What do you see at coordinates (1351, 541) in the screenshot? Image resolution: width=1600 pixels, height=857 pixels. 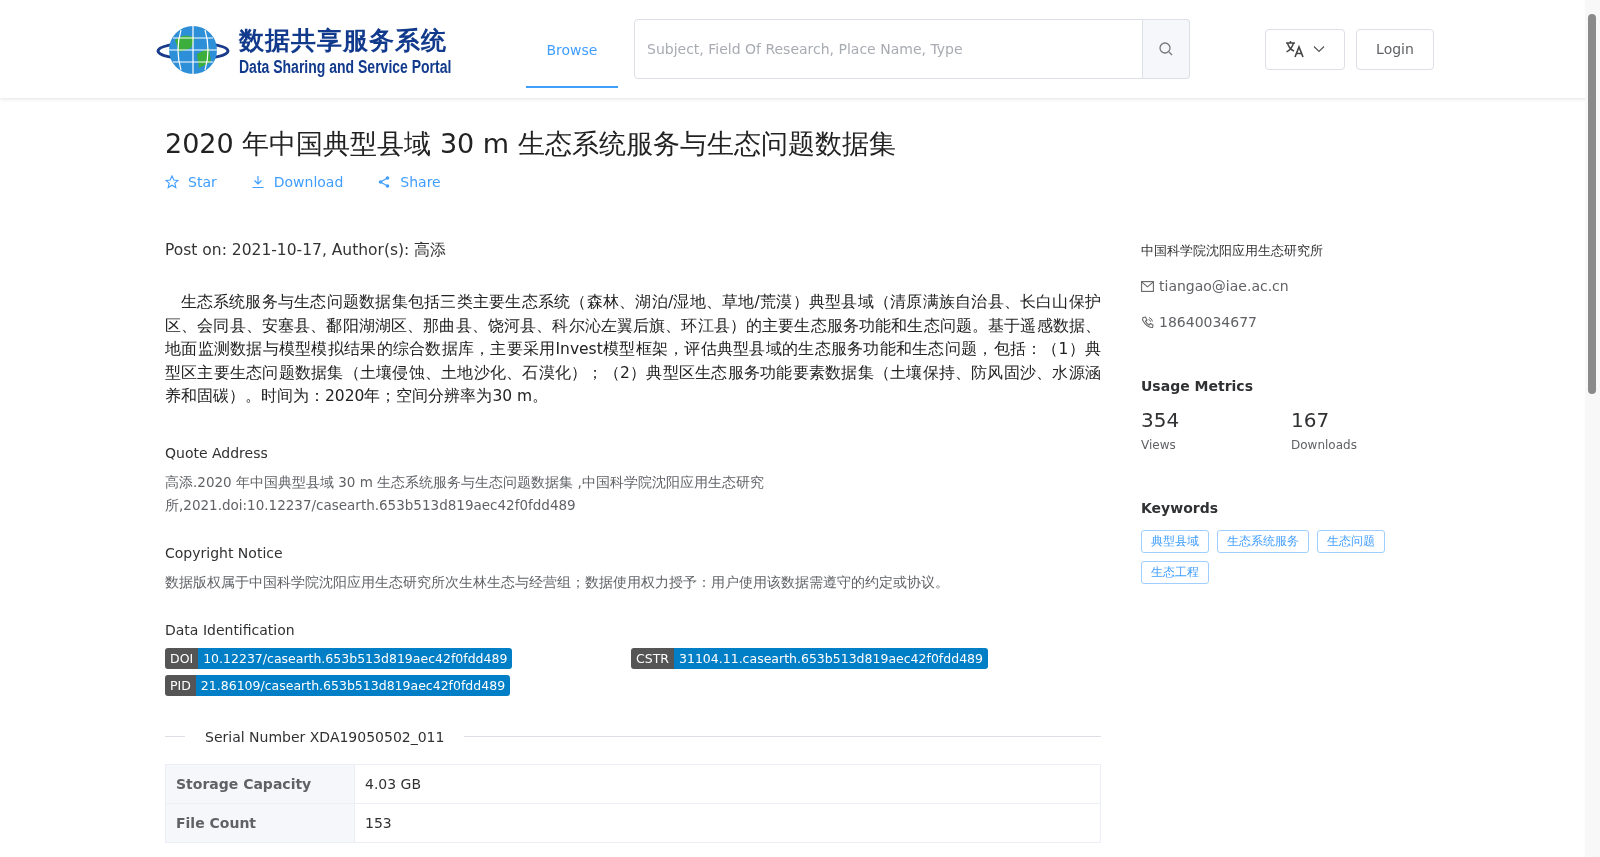 I see `keyword-tag: 生态问题` at bounding box center [1351, 541].